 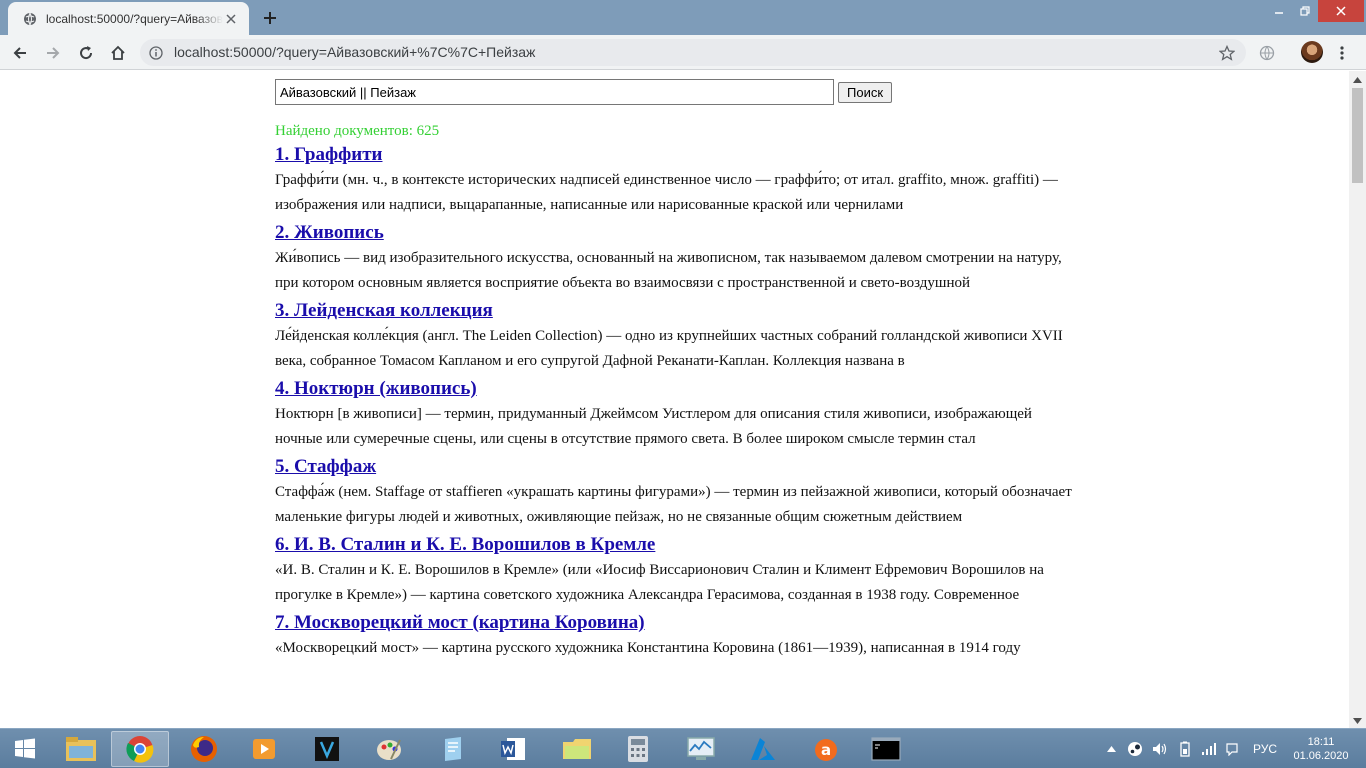 What do you see at coordinates (865, 92) in the screenshot?
I see `search-button: Поиск` at bounding box center [865, 92].